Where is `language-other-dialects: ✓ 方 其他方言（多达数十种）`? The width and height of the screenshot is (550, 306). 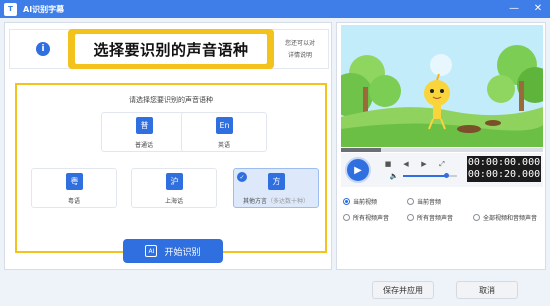 language-other-dialects: ✓ 方 其他方言（多达数十种） is located at coordinates (276, 188).